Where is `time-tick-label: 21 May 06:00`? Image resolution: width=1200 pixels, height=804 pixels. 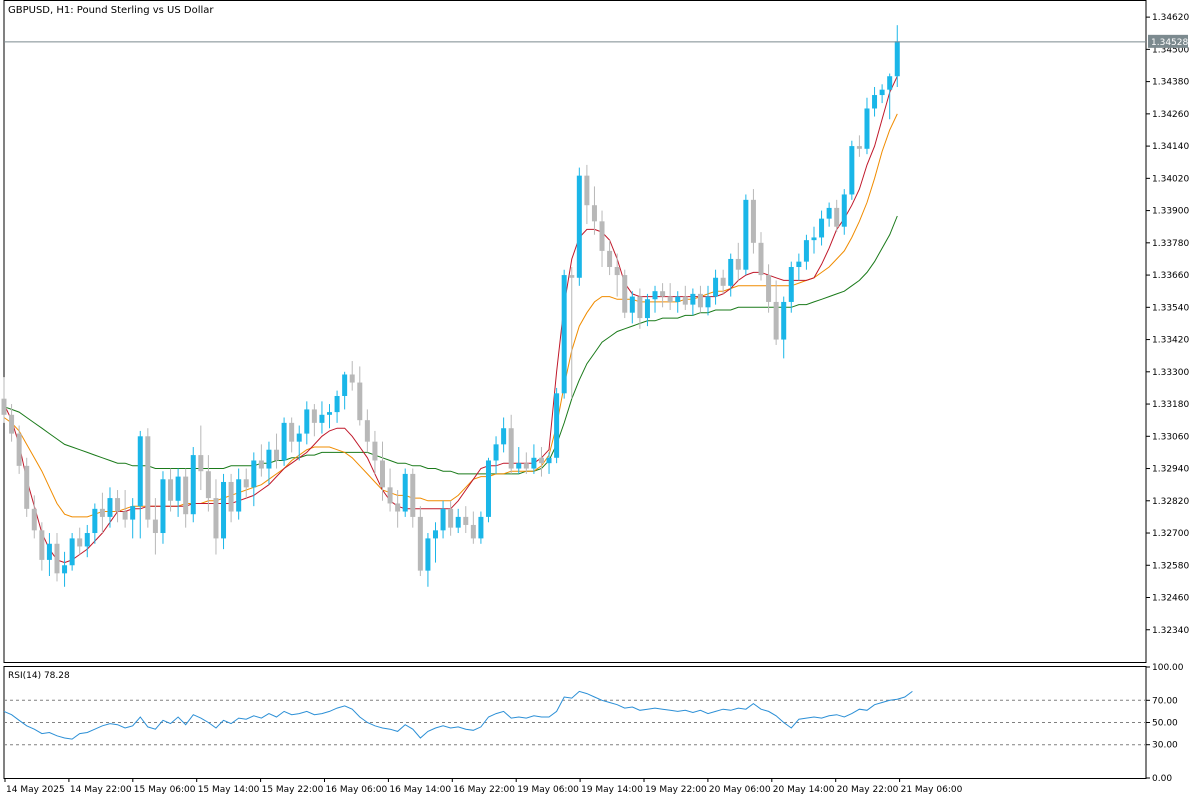
time-tick-label: 21 May 06:00 is located at coordinates (932, 790).